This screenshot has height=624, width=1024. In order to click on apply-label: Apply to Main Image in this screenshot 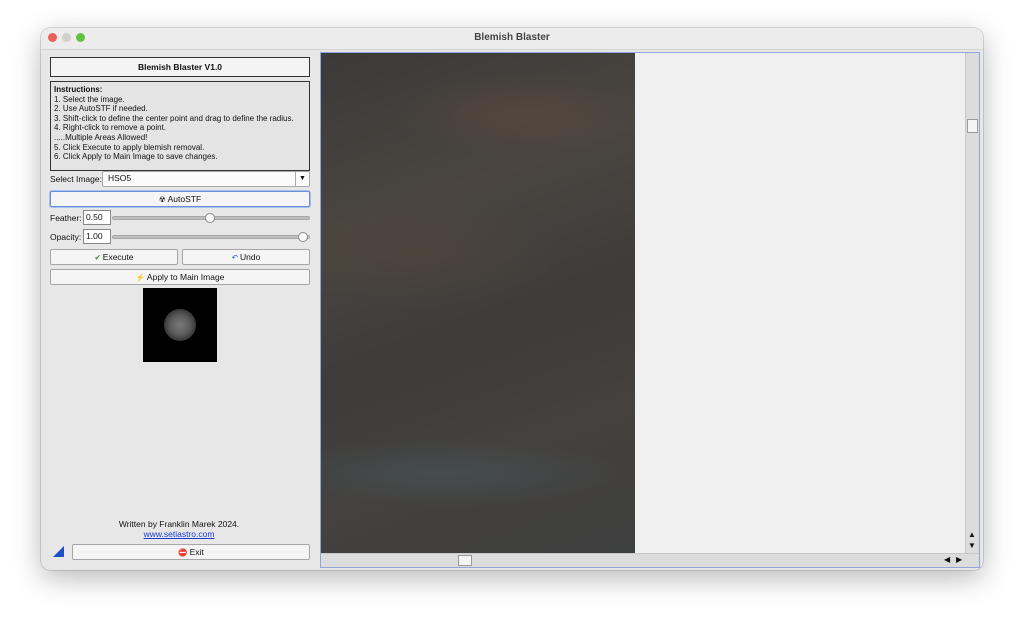, I will do `click(185, 277)`.